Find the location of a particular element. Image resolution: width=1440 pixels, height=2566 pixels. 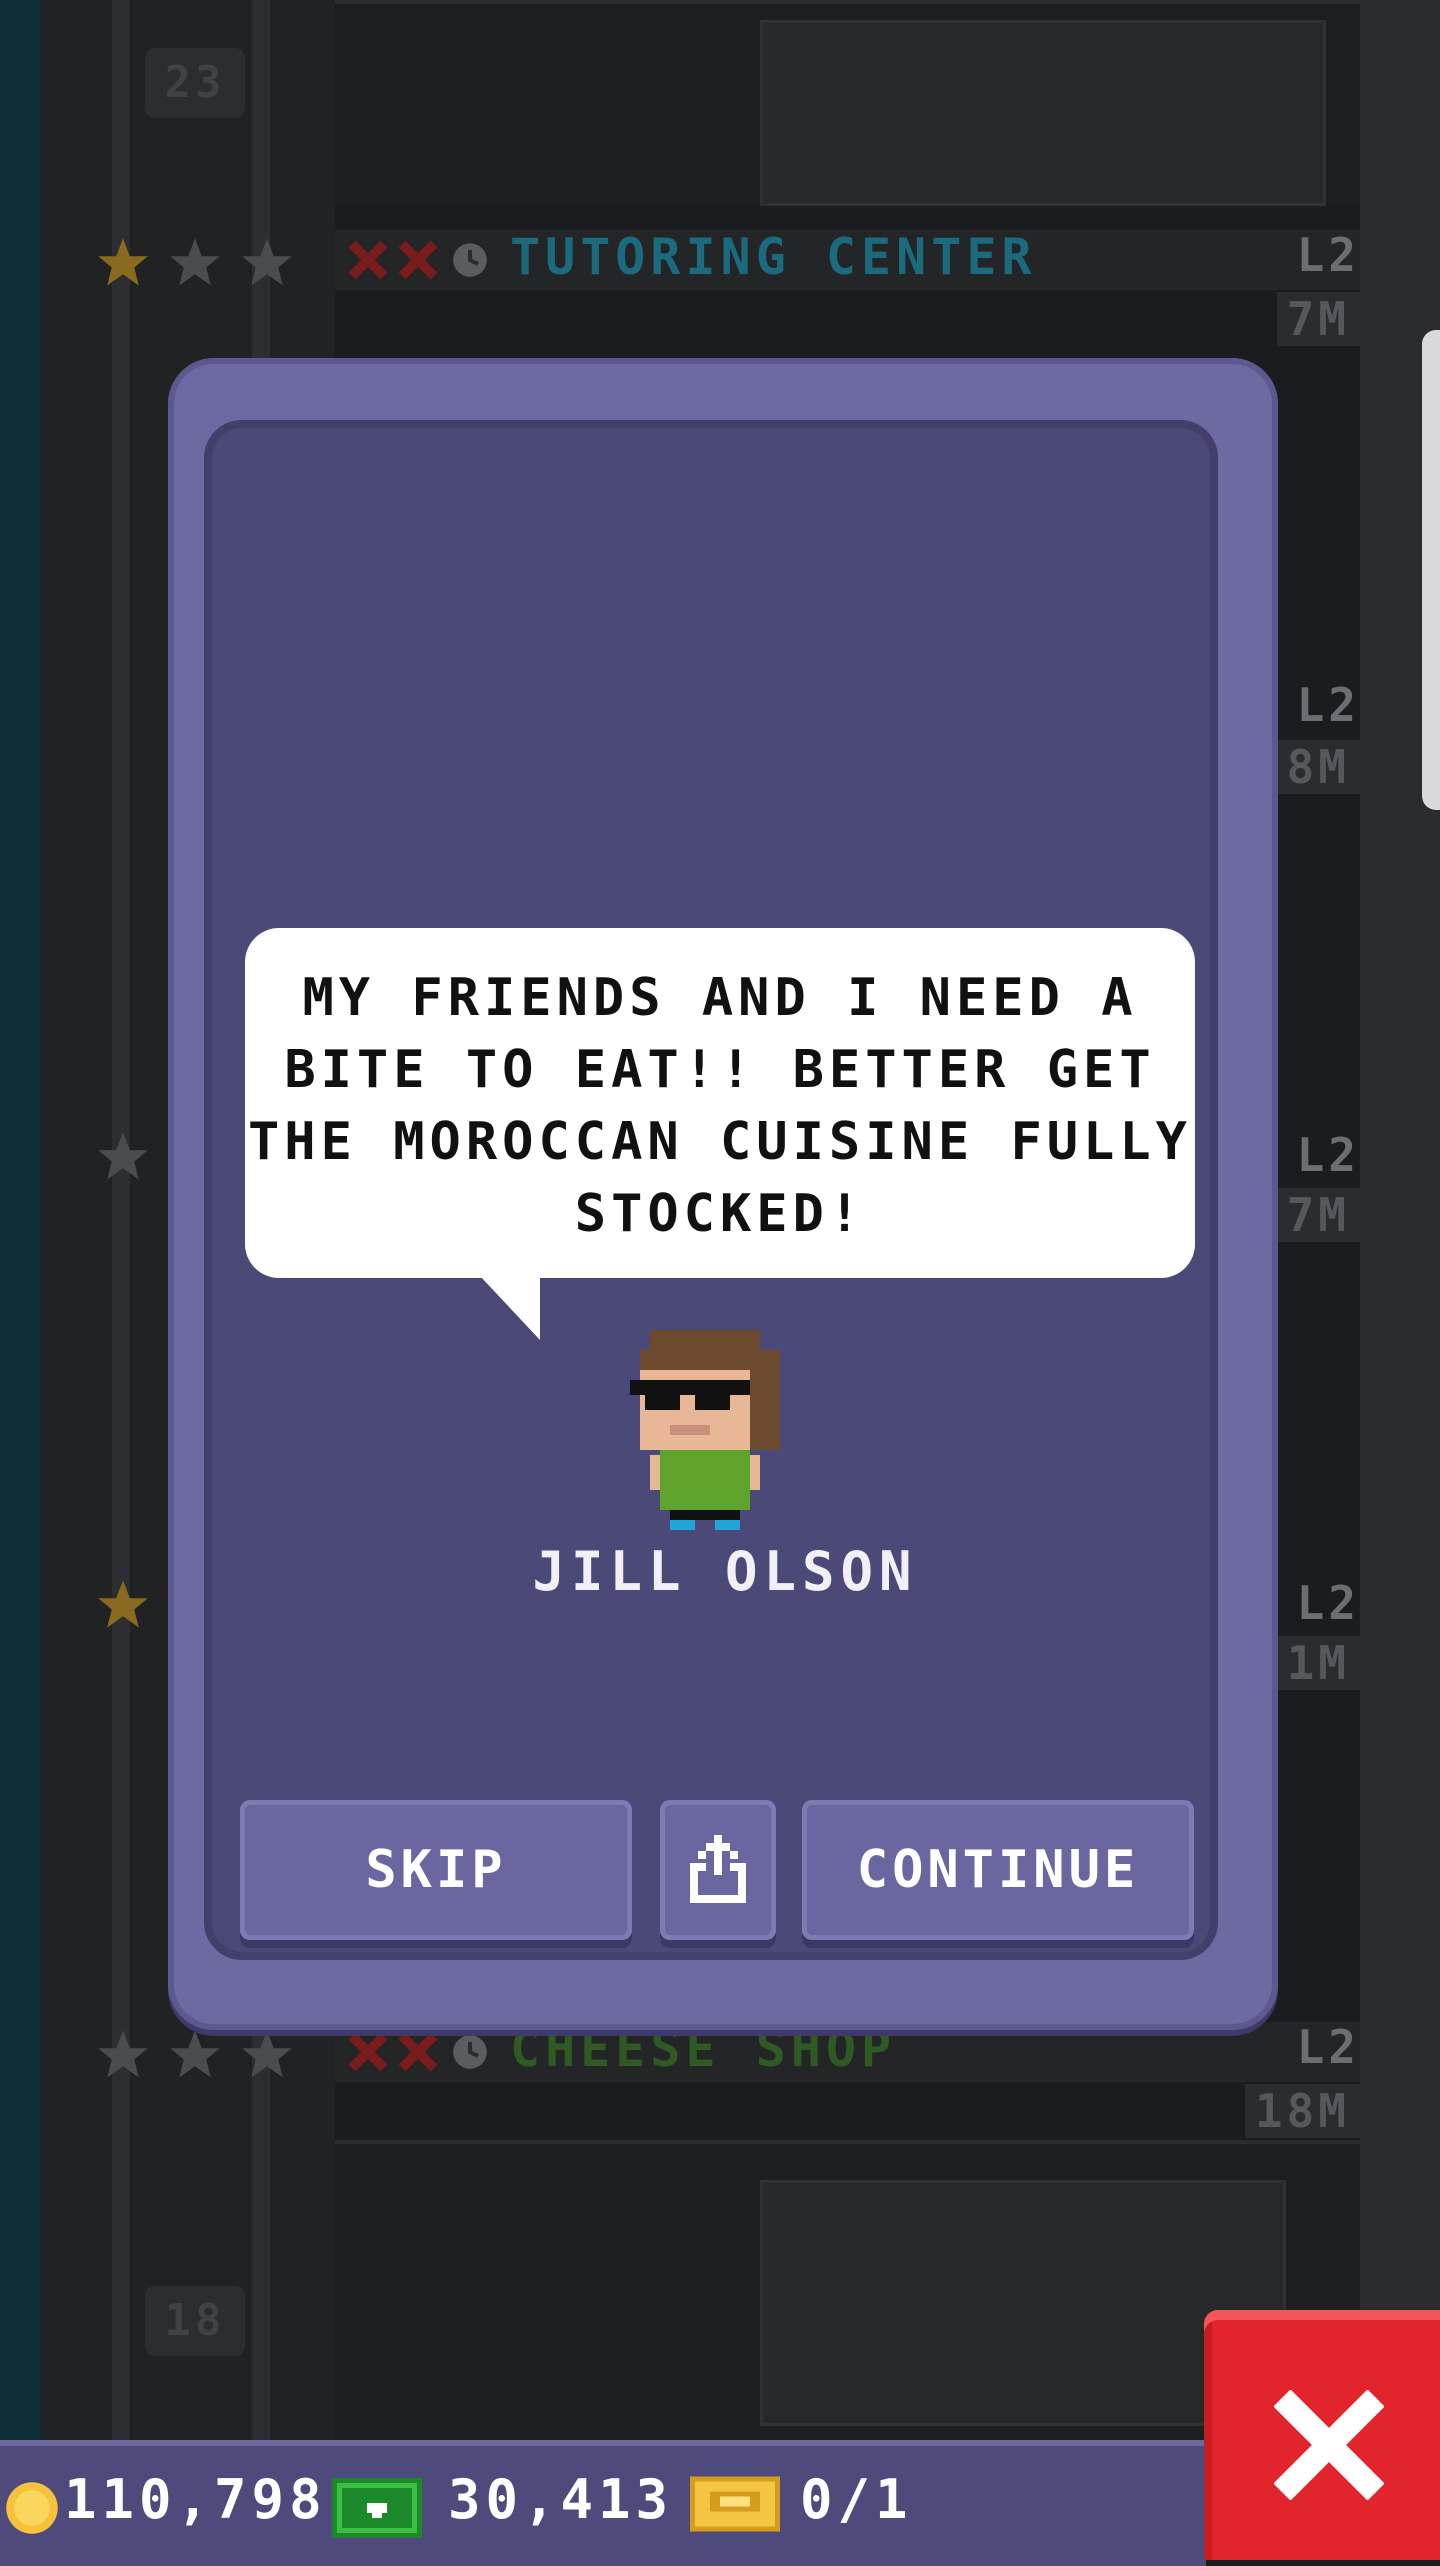

coin-count: 110,798 is located at coordinates (195, 2499).